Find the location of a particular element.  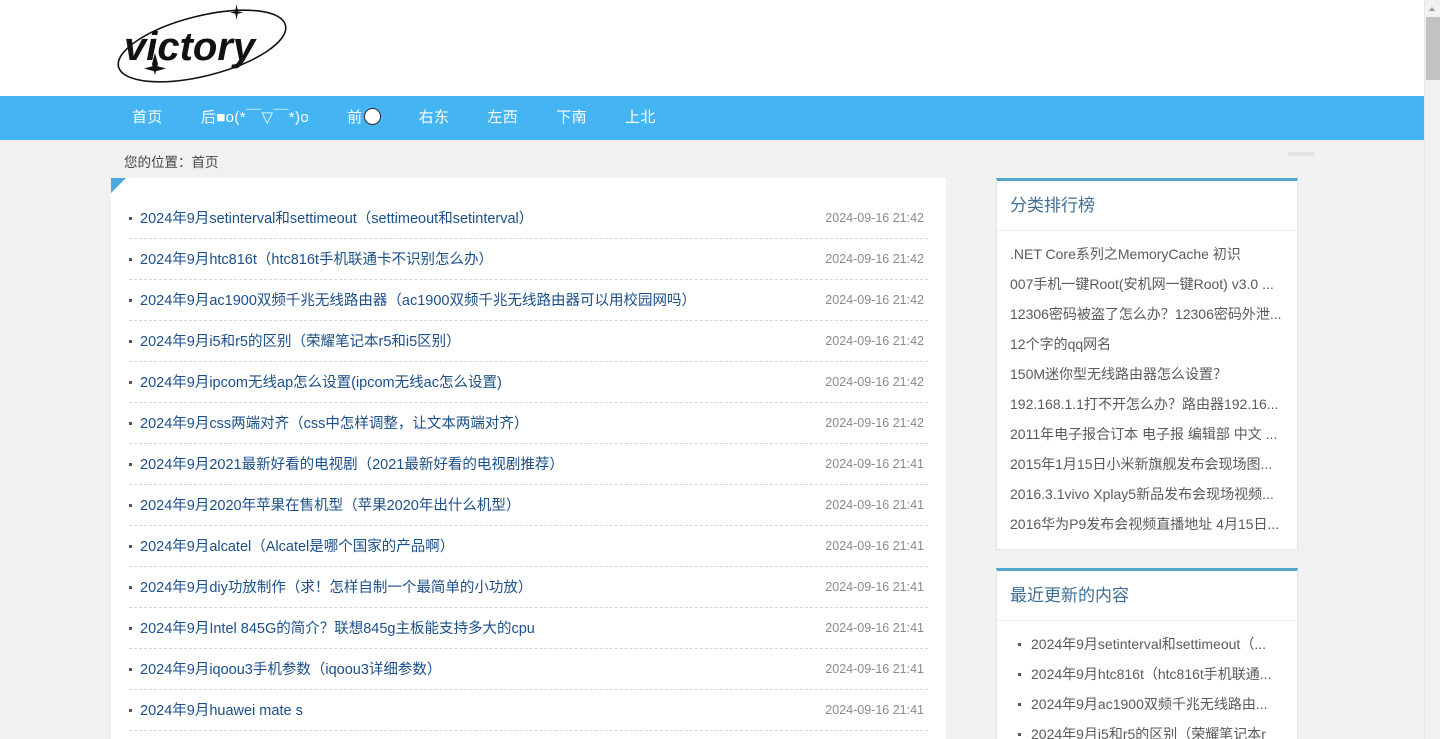

article-title: 2024年9月Intel 845G的简介？联想845g主板能支持多大的cpu is located at coordinates (337, 629).